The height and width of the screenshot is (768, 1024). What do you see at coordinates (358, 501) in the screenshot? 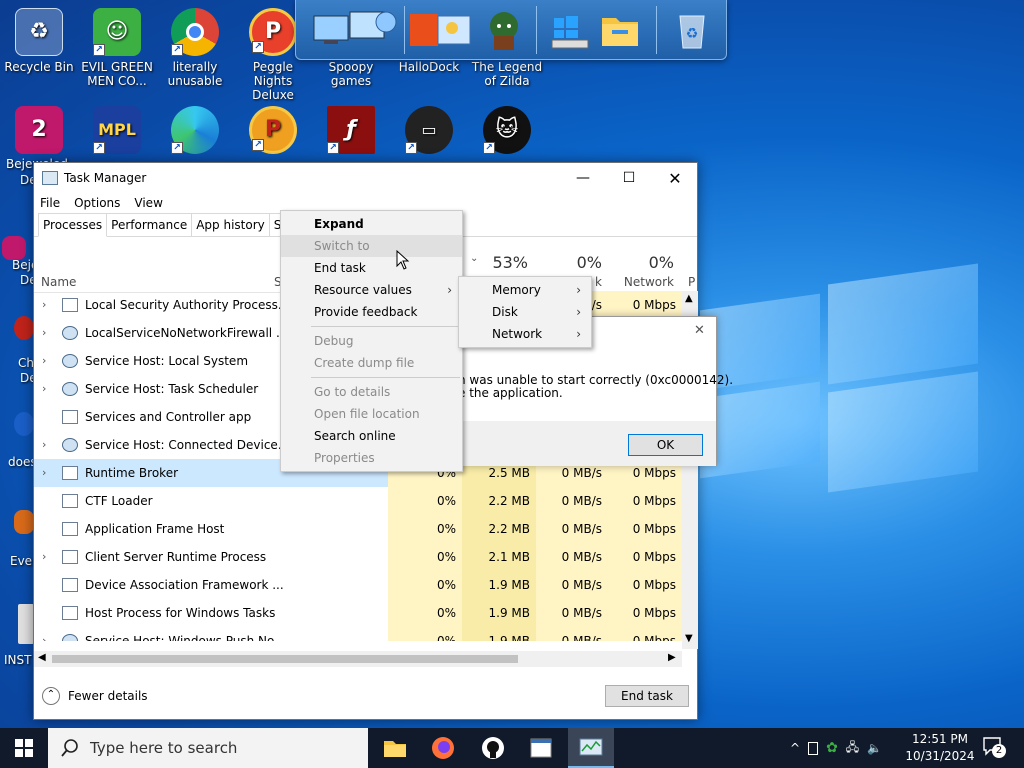
I see `table-row: CTF Loader 0% 2.2 MB 0 MB/s 0 Mbps` at bounding box center [358, 501].